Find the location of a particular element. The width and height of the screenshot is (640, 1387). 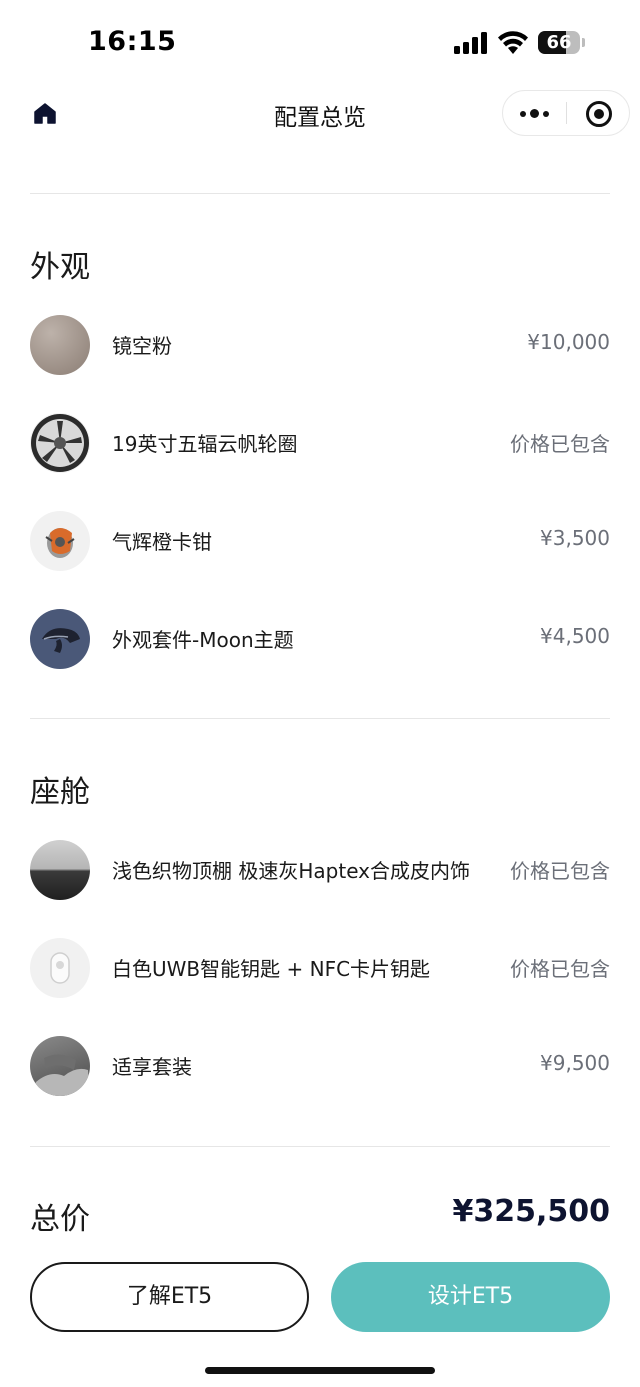

cellular-signal-icon is located at coordinates (471, 43).